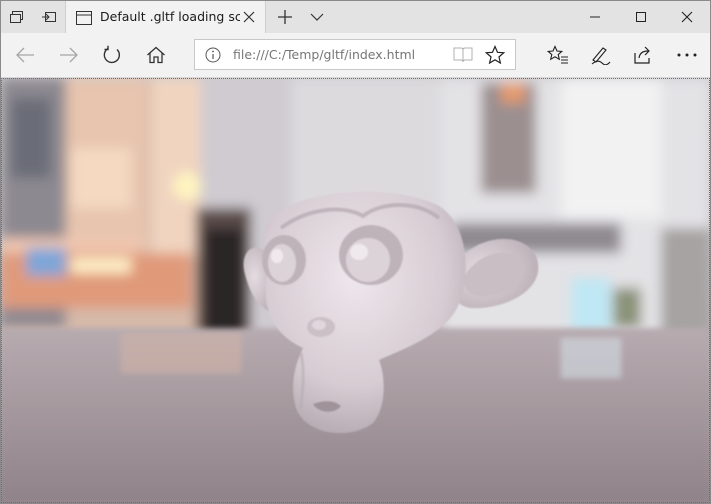 This screenshot has height=504, width=711. I want to click on forward-arrow-icon, so click(69, 55).